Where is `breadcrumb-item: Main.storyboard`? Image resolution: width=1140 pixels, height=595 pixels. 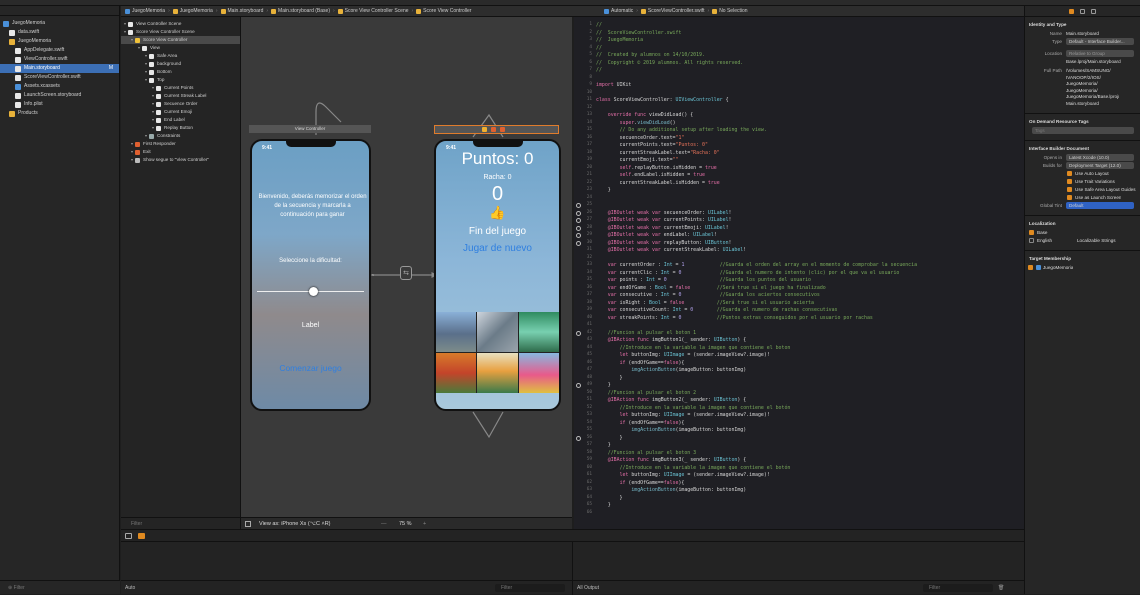
breadcrumb-item: Main.storyboard is located at coordinates (241, 11).